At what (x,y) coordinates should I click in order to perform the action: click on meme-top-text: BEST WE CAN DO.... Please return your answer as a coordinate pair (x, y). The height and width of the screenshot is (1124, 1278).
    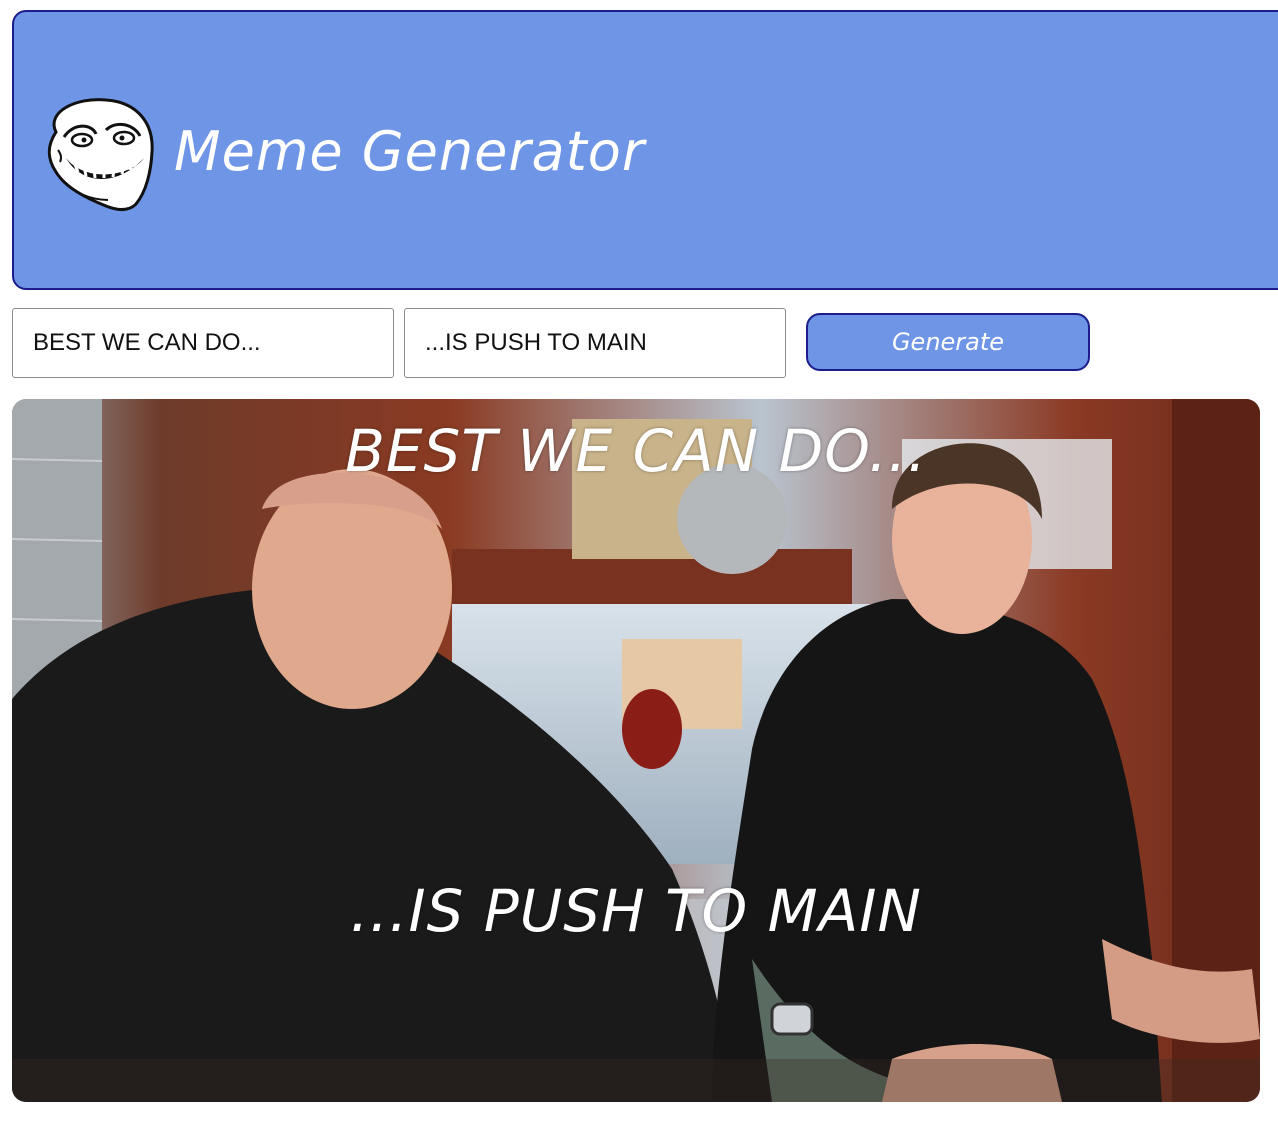
    Looking at the image, I should click on (636, 451).